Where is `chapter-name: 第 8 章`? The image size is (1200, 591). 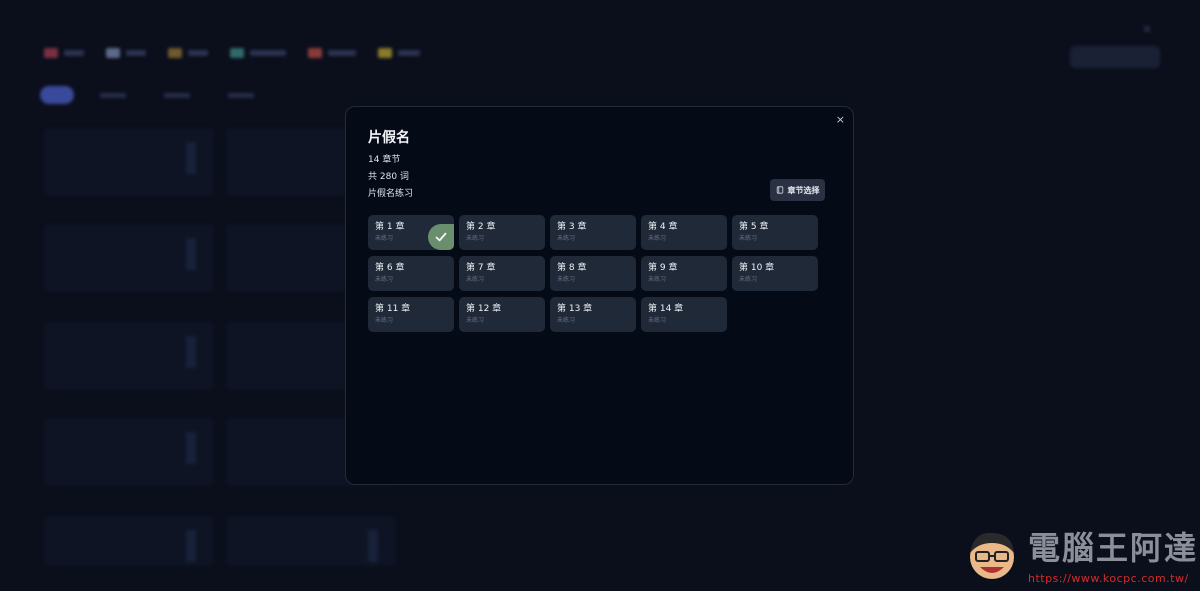
chapter-name: 第 8 章 is located at coordinates (572, 268).